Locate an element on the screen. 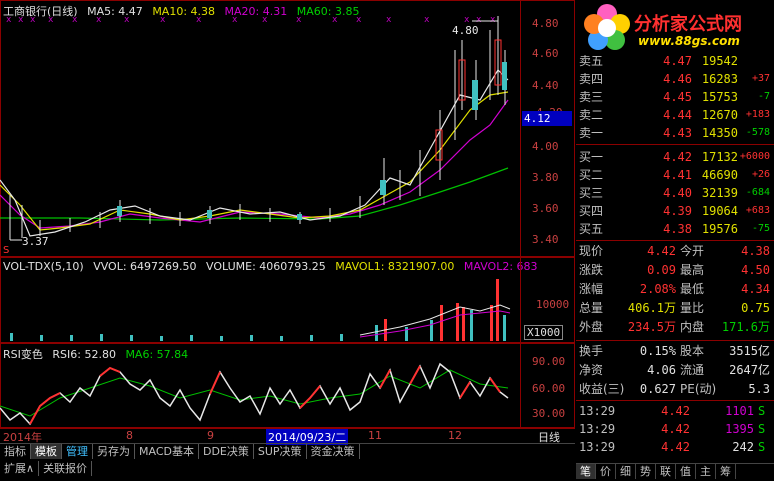 The height and width of the screenshot is (481, 774). stat-row: 涨跌 0.09 最高 4.50 is located at coordinates (674, 270).